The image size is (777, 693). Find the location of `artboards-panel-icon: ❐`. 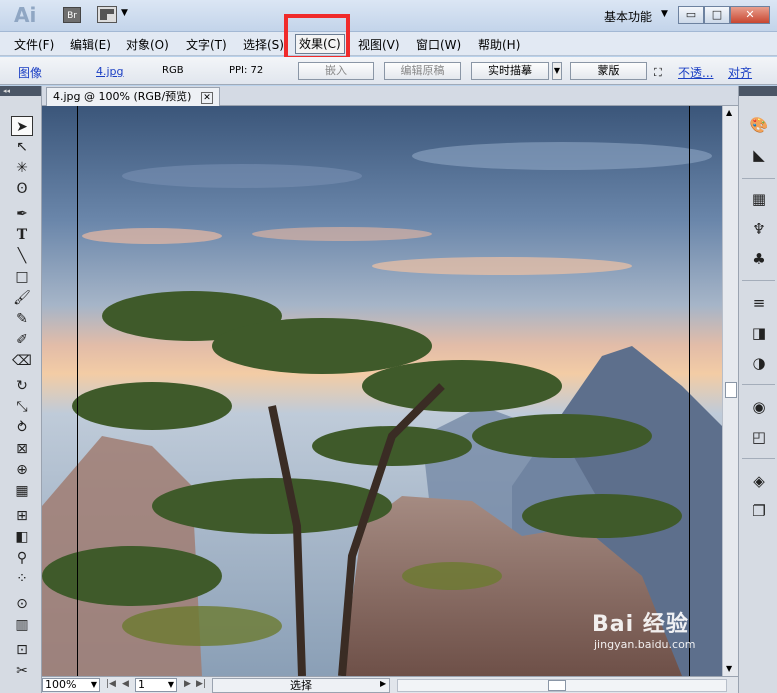

artboards-panel-icon: ❐ is located at coordinates (759, 511).